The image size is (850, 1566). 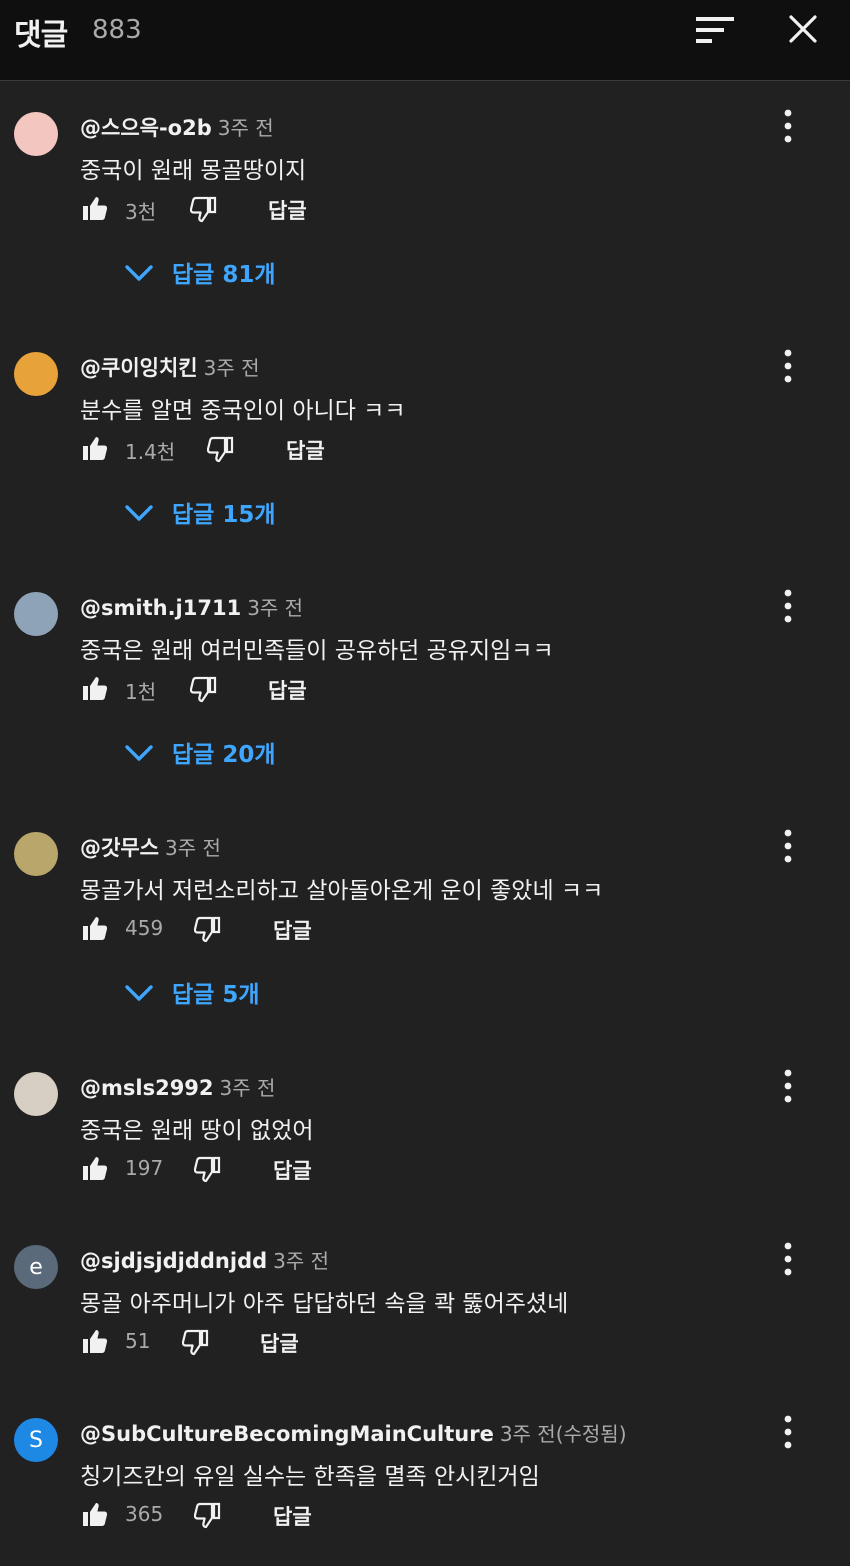 I want to click on avatar-letter: S, so click(x=36, y=1440).